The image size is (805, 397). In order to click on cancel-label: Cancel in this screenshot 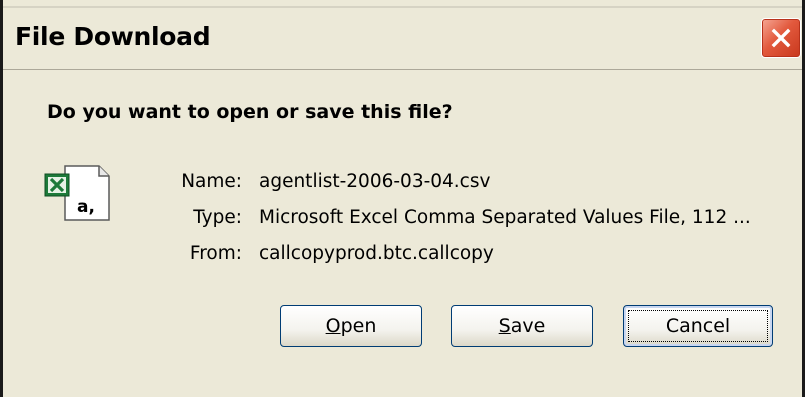, I will do `click(698, 326)`.